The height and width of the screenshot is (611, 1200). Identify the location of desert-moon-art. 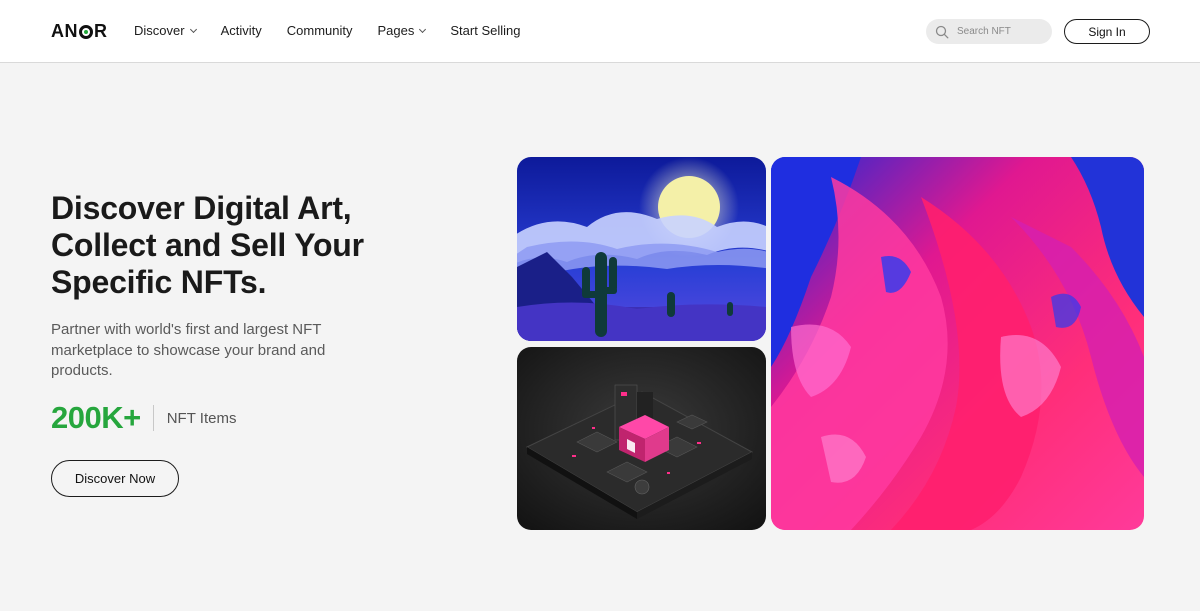
(641, 249).